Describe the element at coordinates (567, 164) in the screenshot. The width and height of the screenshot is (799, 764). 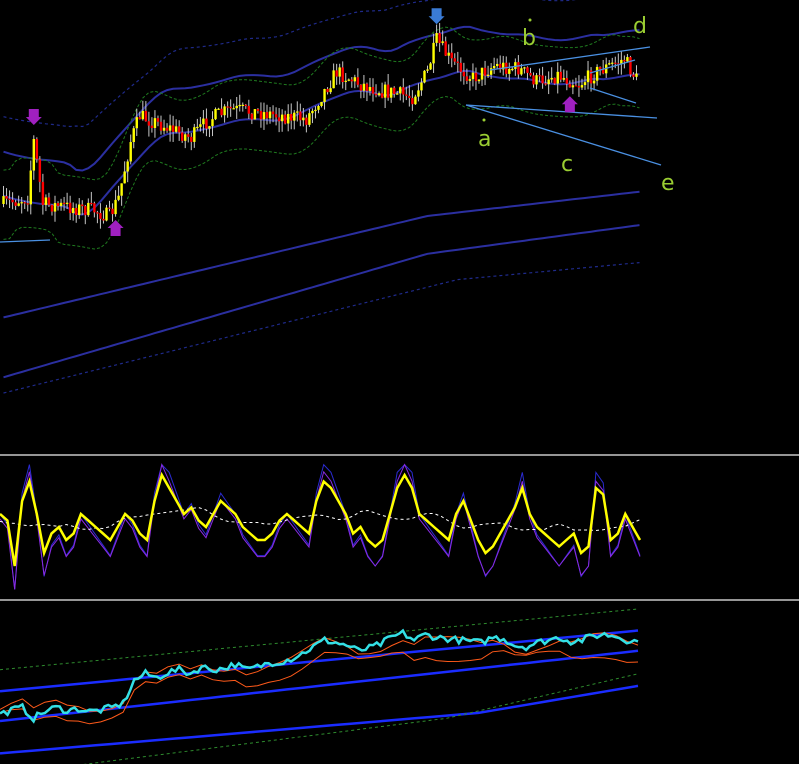
I see `wave-label-c: c` at that location.